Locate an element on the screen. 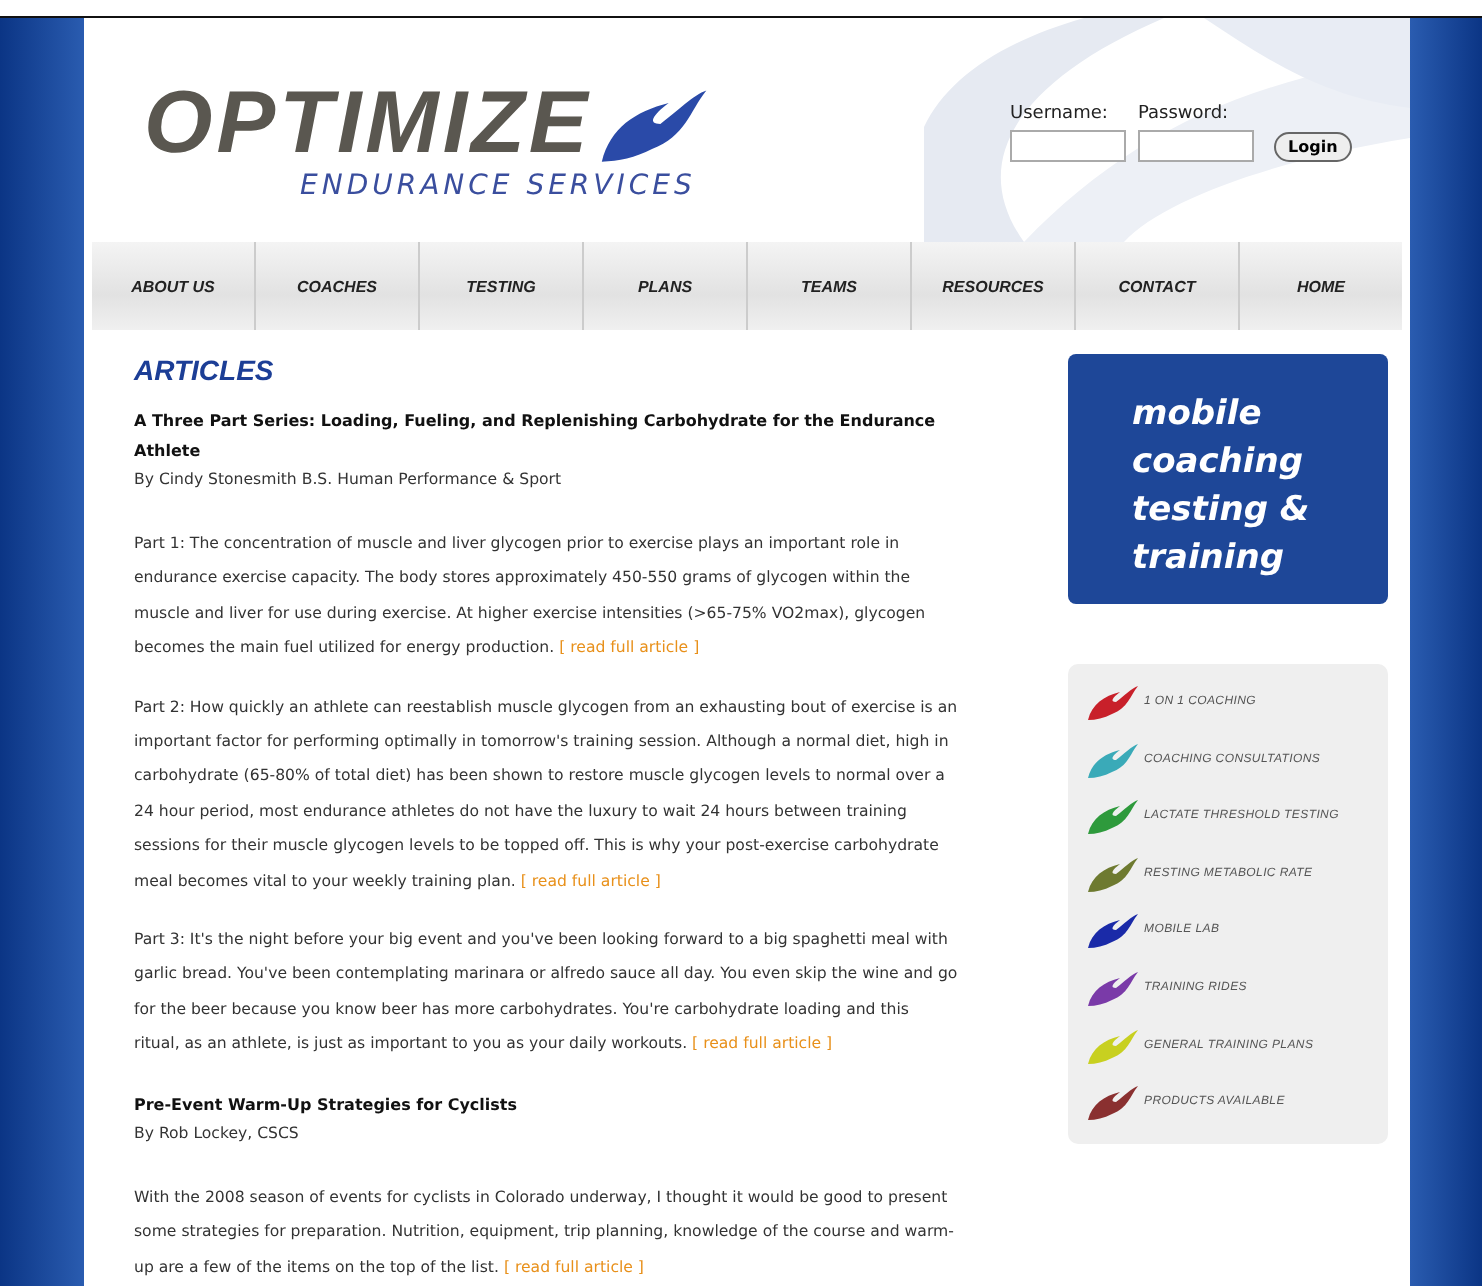 The image size is (1482, 1286). nav-link: PLANS is located at coordinates (666, 286).